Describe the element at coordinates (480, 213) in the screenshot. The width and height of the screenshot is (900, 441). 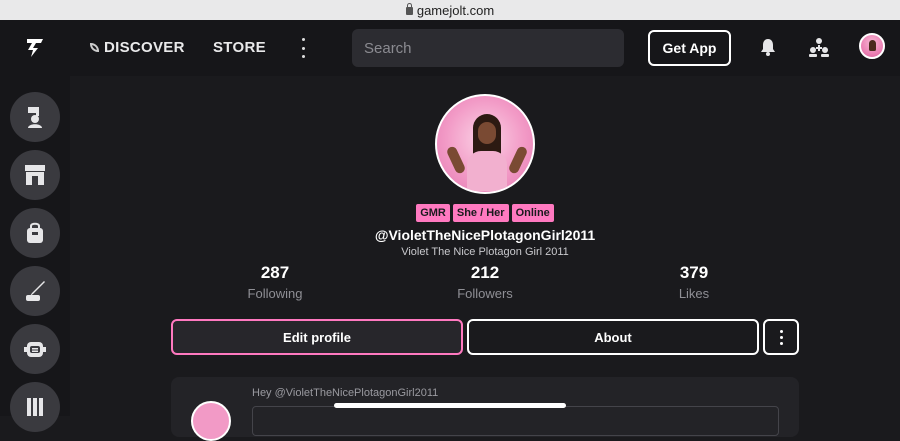
I see `tag-pronouns: She / Her` at that location.